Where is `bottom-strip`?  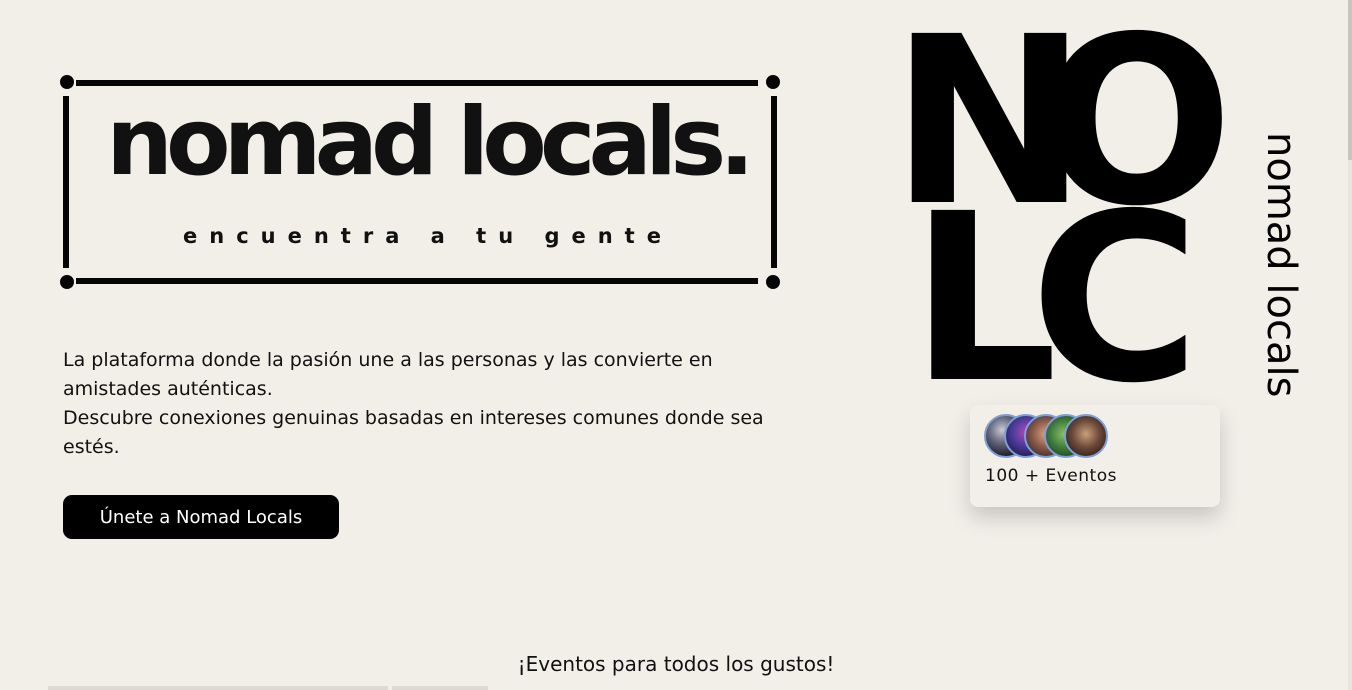 bottom-strip is located at coordinates (676, 688).